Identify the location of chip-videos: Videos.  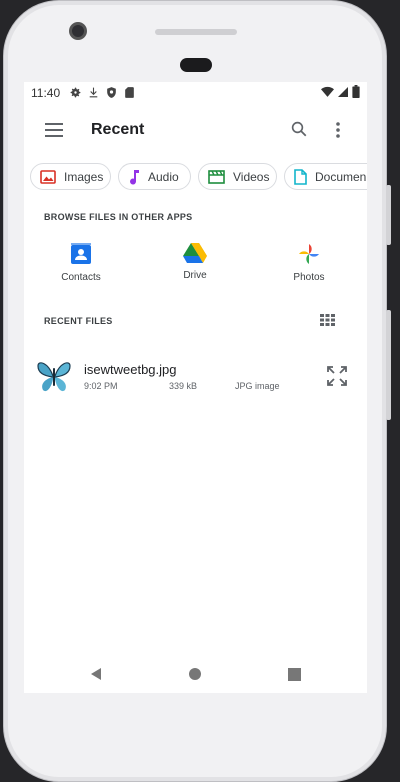
(237, 176).